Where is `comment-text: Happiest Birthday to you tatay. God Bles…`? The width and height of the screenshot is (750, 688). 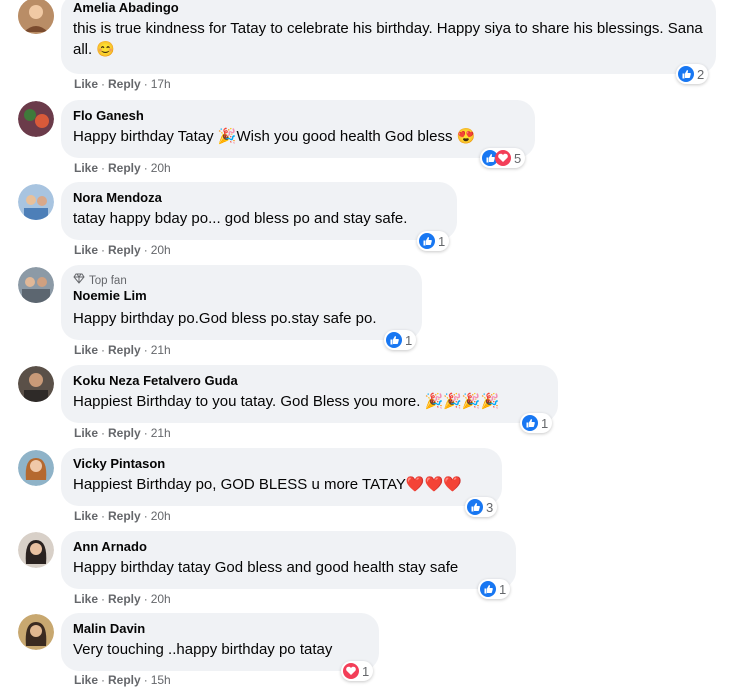
comment-text: Happiest Birthday to you tatay. God Bles… is located at coordinates (286, 401).